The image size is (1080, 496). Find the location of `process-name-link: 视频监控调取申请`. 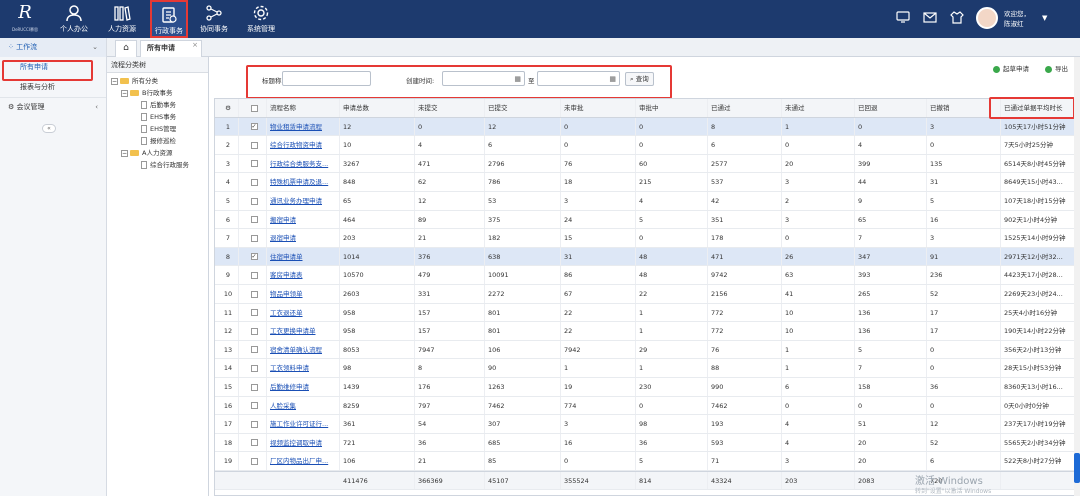

process-name-link: 视频监控调取申请 is located at coordinates (303, 442).